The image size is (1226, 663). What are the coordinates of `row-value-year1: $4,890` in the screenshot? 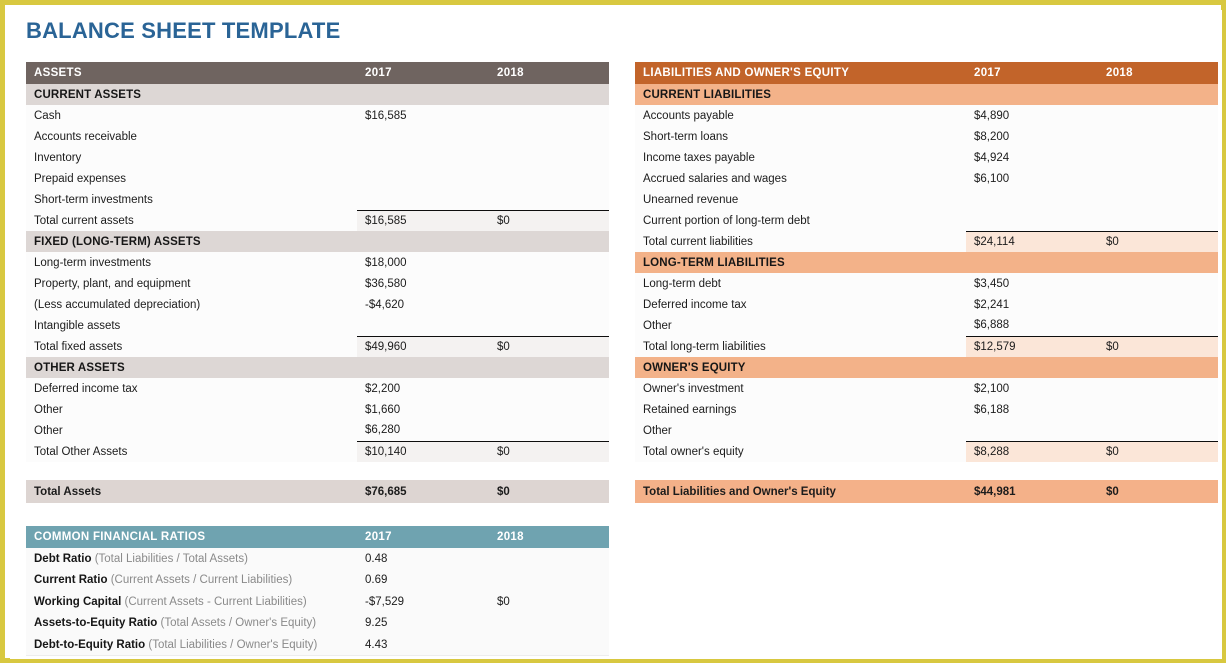 It's located at (1032, 115).